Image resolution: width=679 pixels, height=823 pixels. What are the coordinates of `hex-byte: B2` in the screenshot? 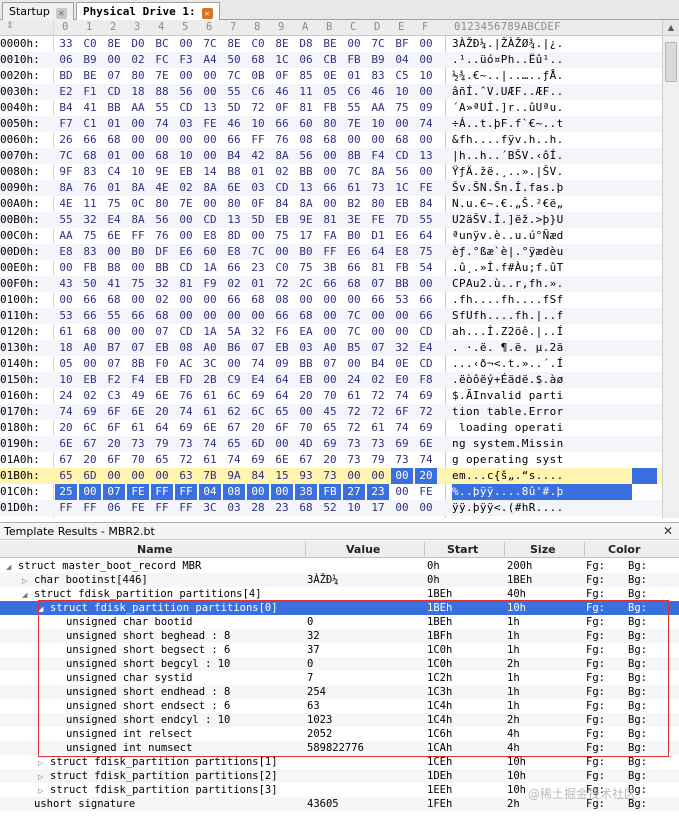 It's located at (354, 204).